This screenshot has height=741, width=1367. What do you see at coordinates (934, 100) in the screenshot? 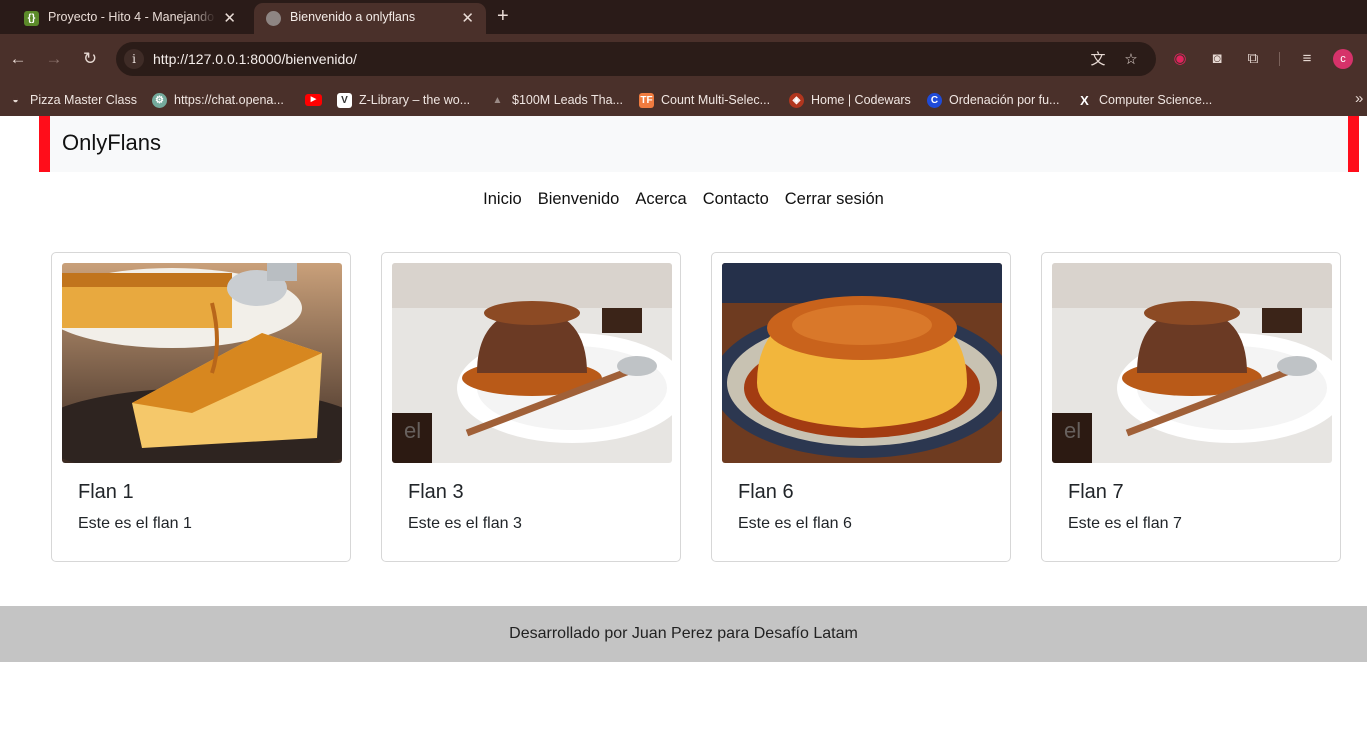
I see `c-icon: C` at bounding box center [934, 100].